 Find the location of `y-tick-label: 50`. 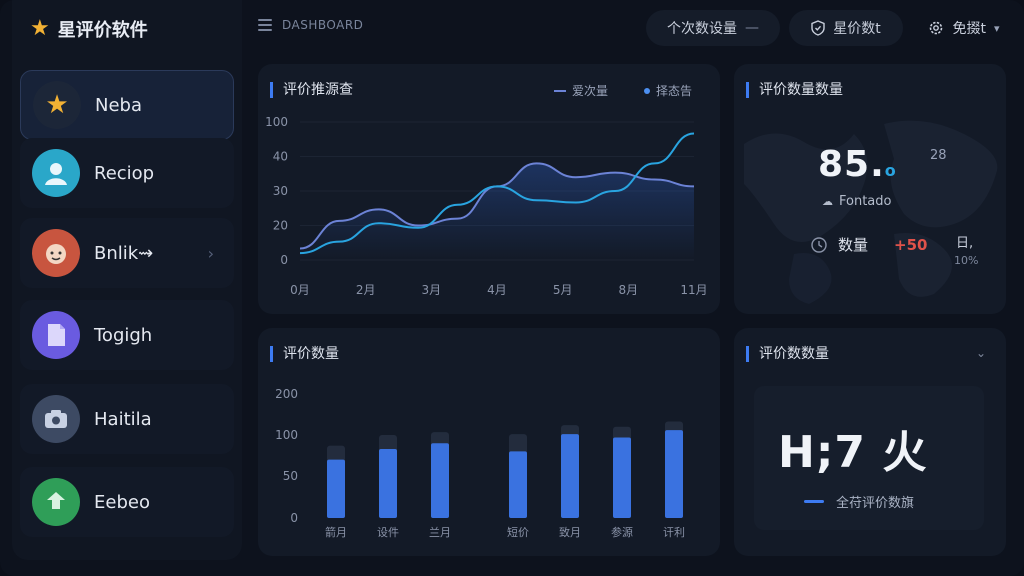

y-tick-label: 50 is located at coordinates (290, 476).